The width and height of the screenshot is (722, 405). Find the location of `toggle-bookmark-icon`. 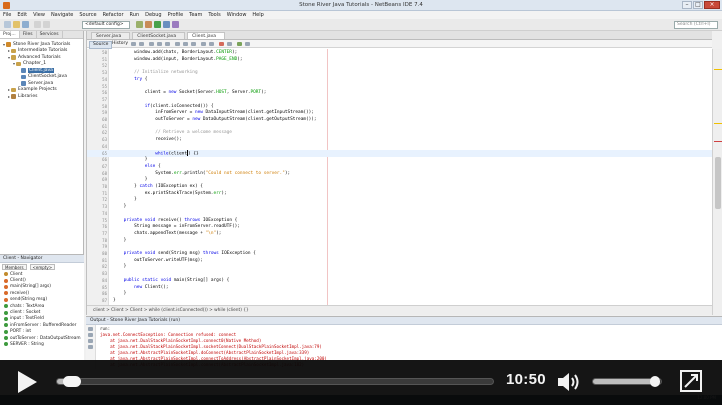

toggle-bookmark-icon is located at coordinates (177, 44).